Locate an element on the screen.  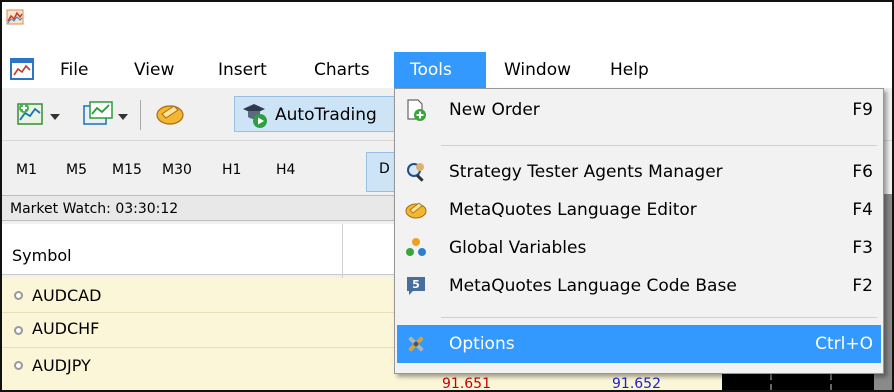
timeframe-m5: M5 is located at coordinates (76, 170).